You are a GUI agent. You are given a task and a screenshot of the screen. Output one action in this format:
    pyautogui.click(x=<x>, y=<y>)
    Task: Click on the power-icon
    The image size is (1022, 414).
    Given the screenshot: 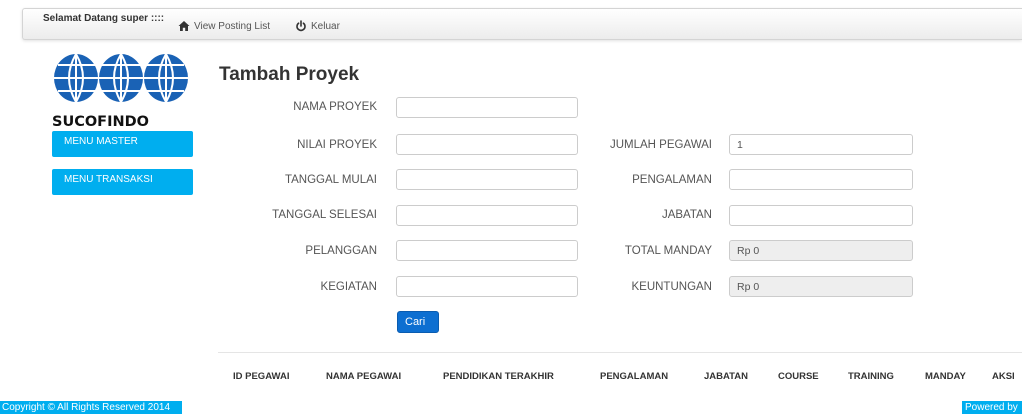 What is the action you would take?
    pyautogui.click(x=301, y=26)
    